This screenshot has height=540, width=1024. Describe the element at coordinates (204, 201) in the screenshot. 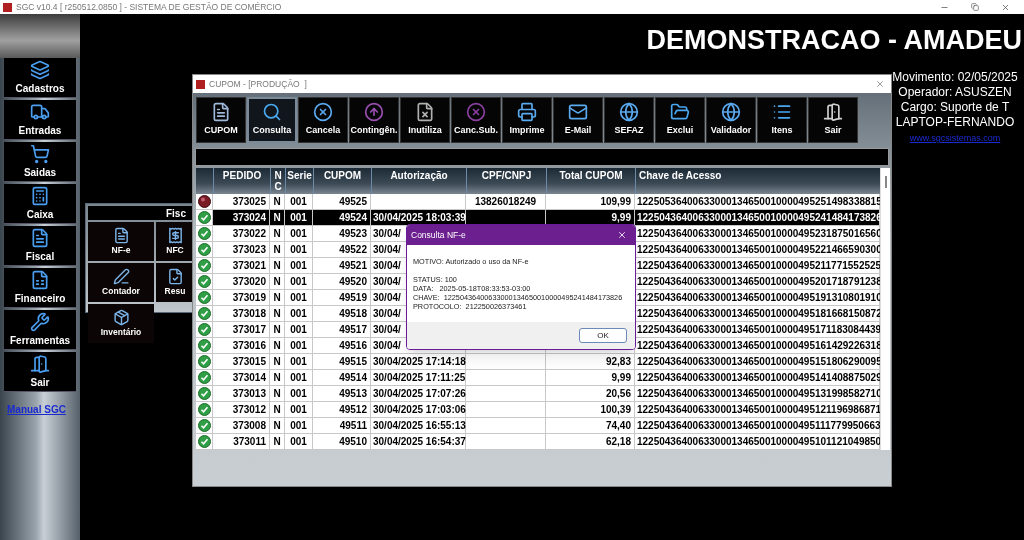

I see `pending-status-icon` at that location.